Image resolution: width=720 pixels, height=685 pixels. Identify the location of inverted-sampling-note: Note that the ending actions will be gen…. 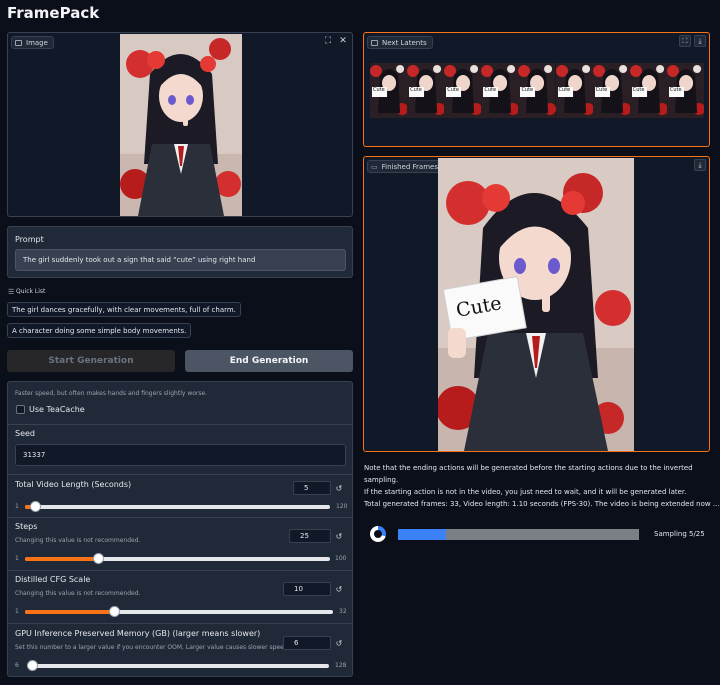
(542, 480).